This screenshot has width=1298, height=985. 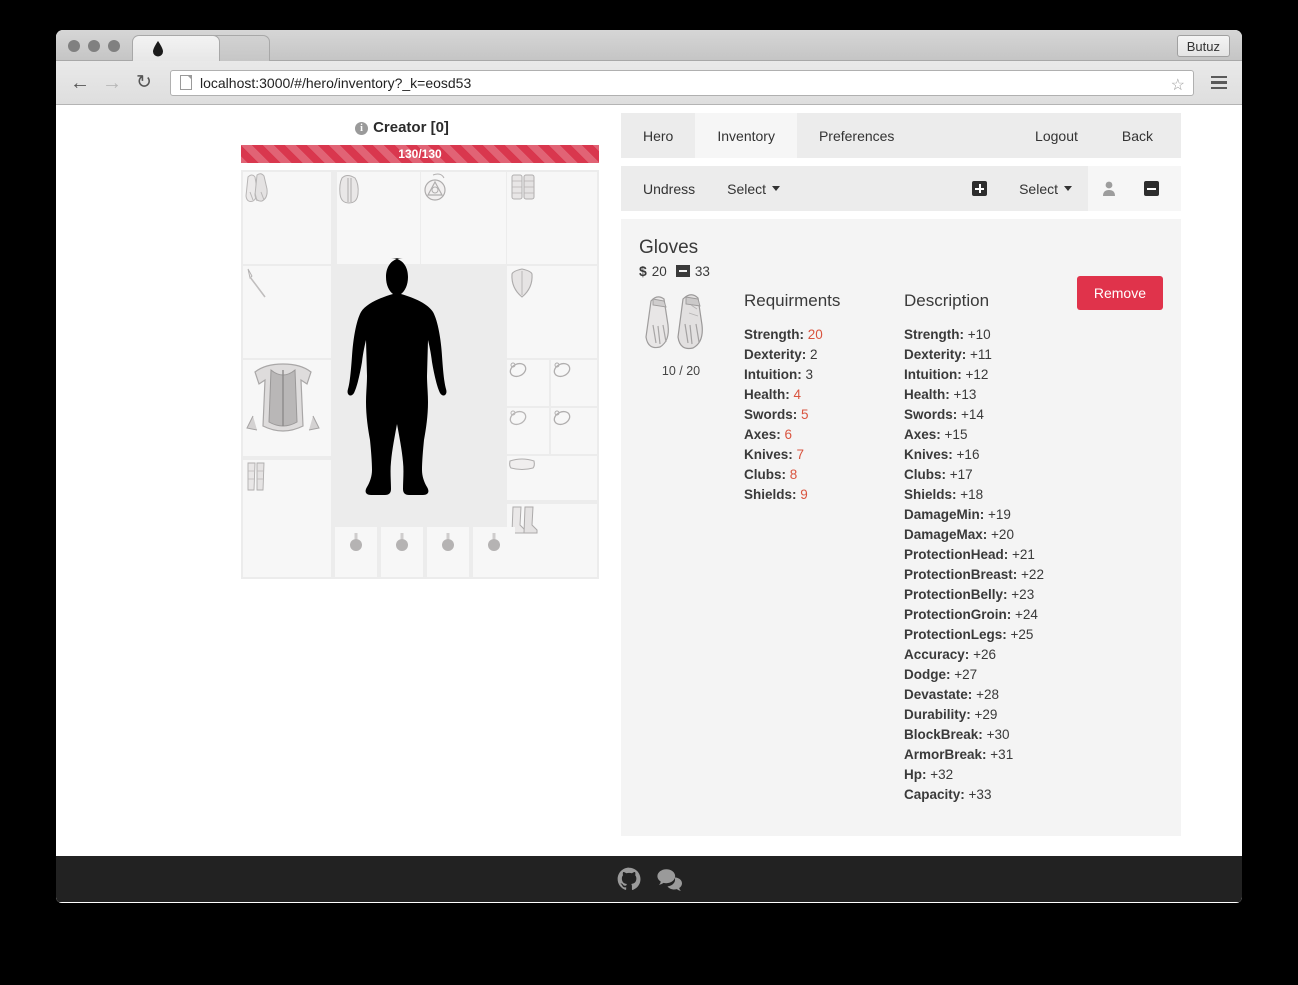 I want to click on description-row: Health: +13, so click(x=940, y=394).